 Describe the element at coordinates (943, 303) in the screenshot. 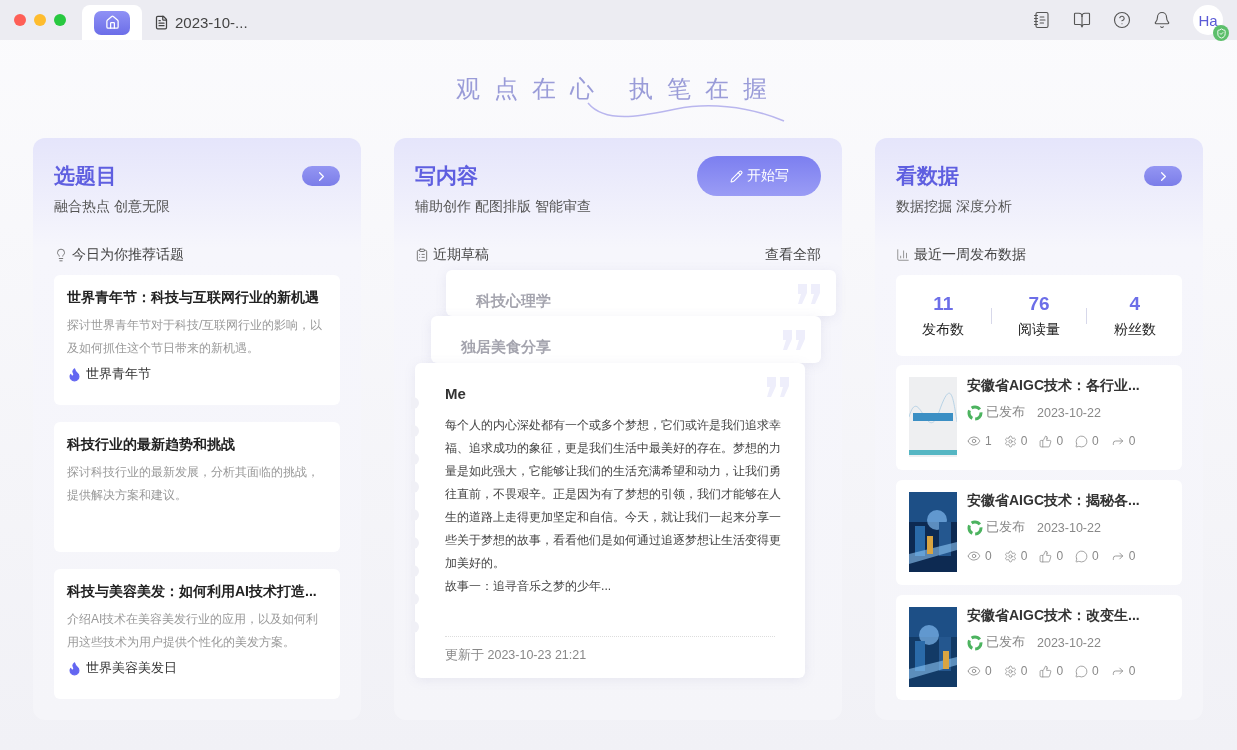

I see `stat-value: 11` at that location.